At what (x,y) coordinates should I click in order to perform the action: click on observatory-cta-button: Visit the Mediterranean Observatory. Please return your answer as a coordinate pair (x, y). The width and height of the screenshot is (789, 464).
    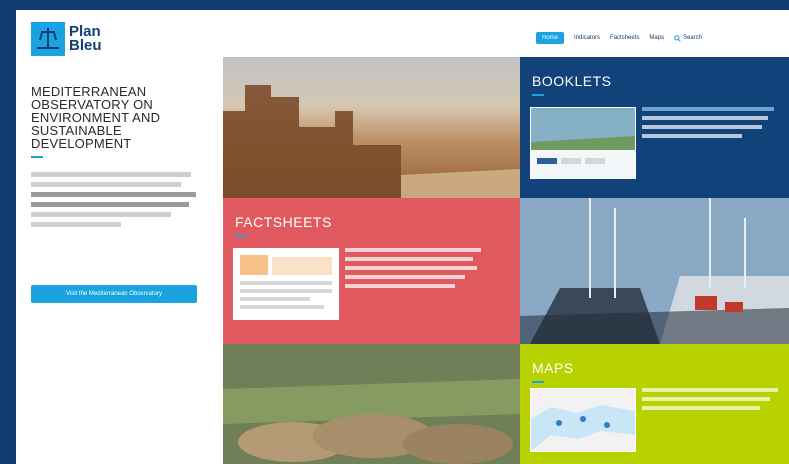
    Looking at the image, I should click on (114, 294).